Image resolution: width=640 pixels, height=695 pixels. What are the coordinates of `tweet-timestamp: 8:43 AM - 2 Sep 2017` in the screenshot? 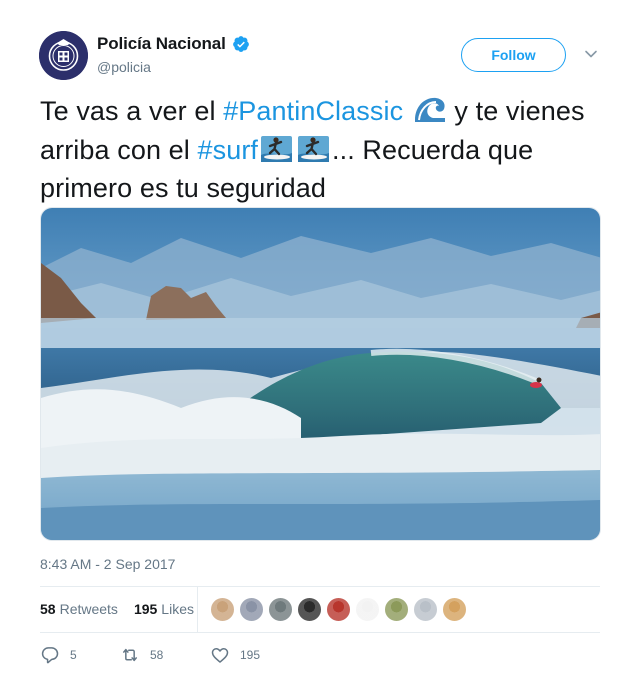 It's located at (107, 564).